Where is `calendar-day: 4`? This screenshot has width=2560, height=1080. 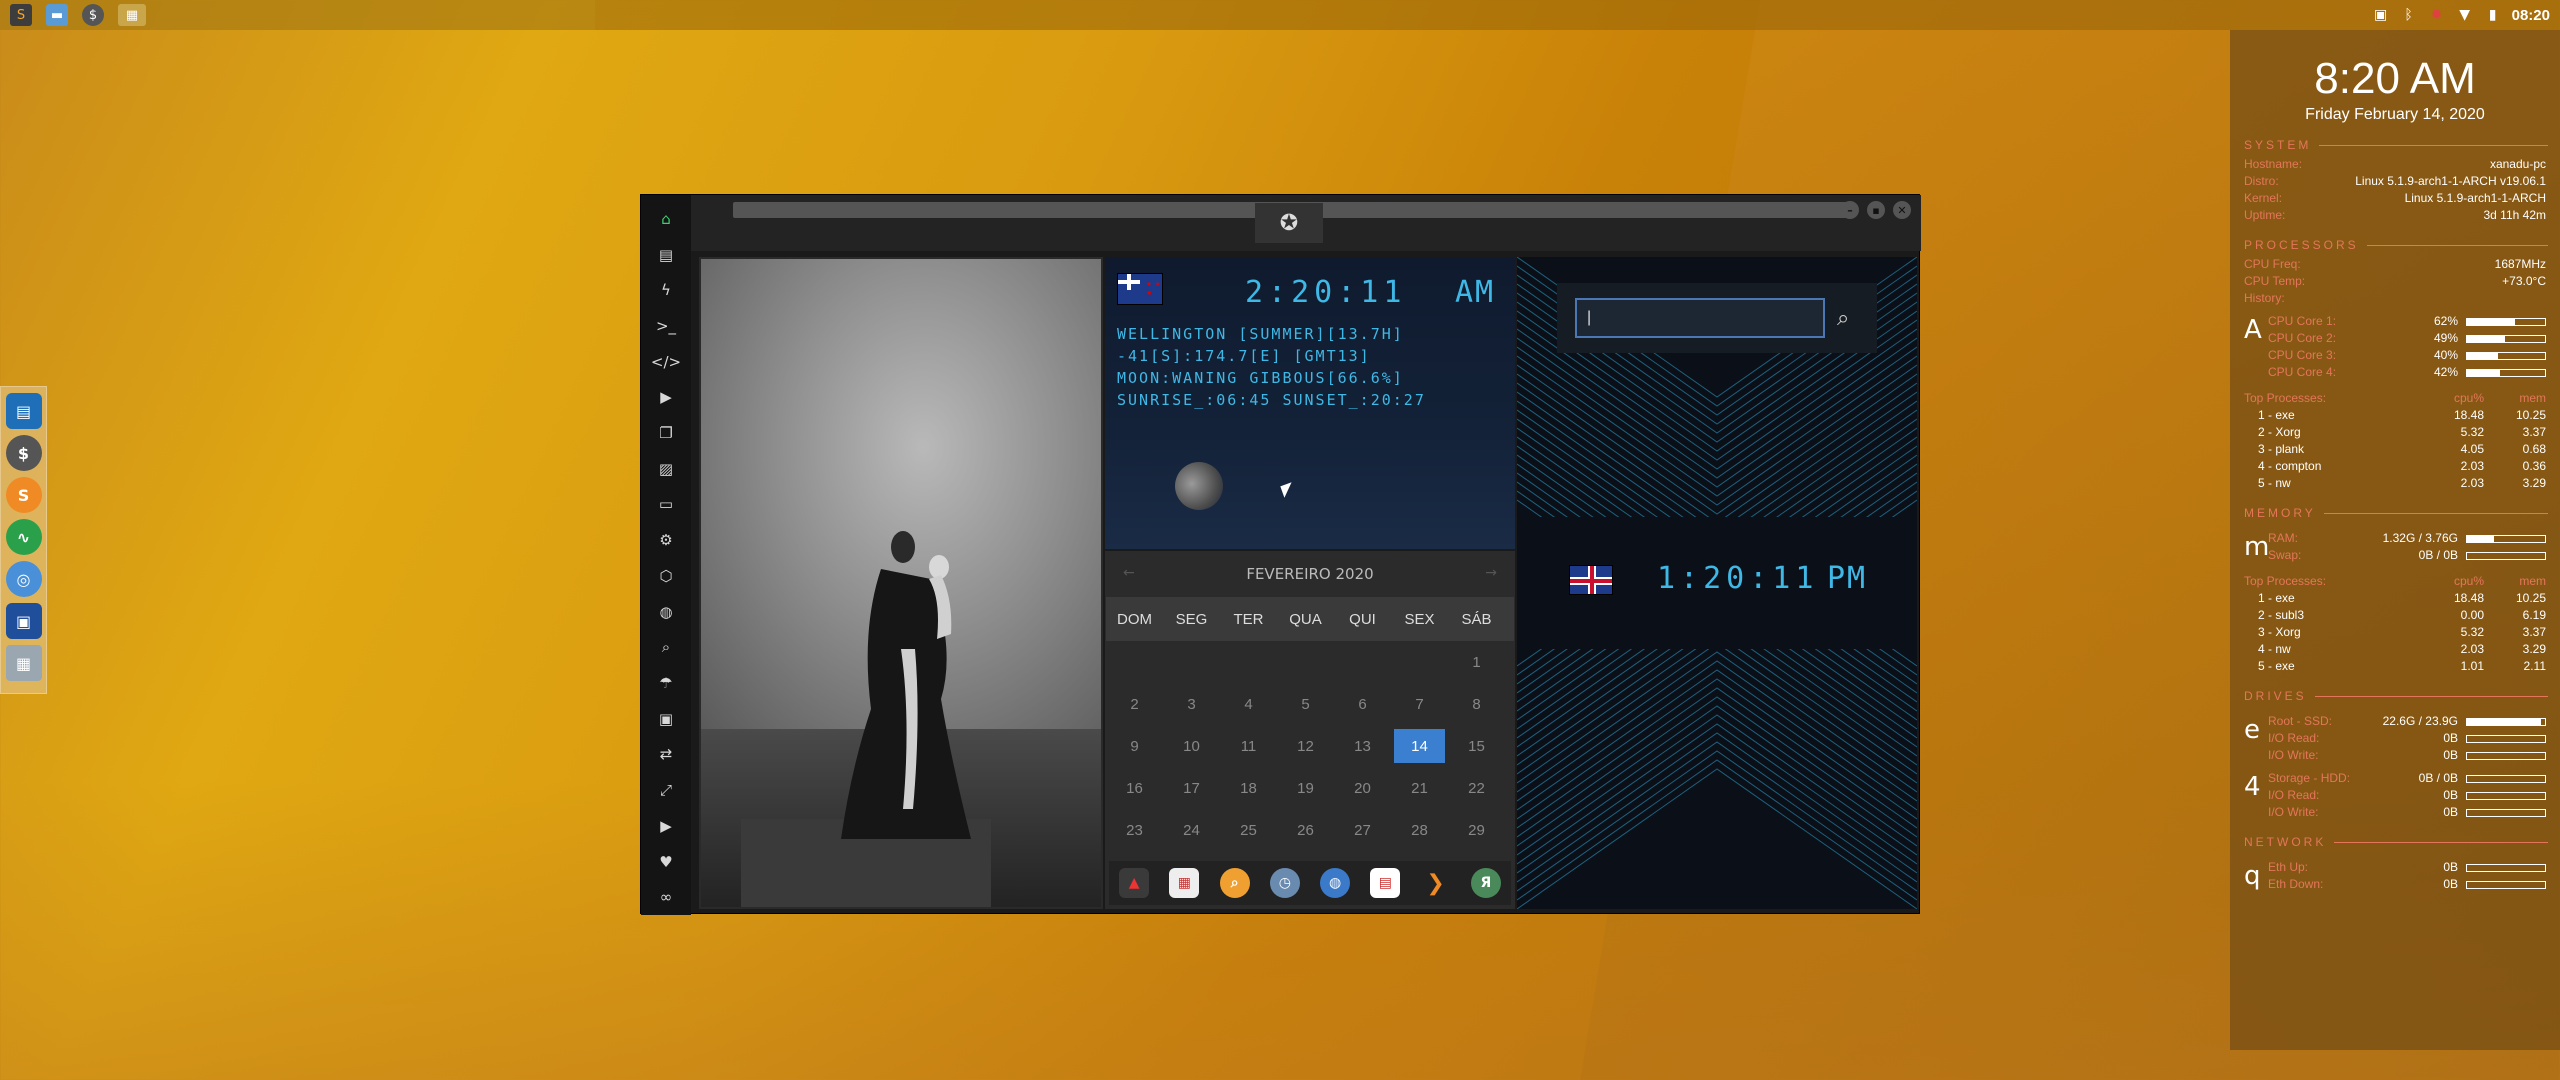
calendar-day: 4 is located at coordinates (1248, 704).